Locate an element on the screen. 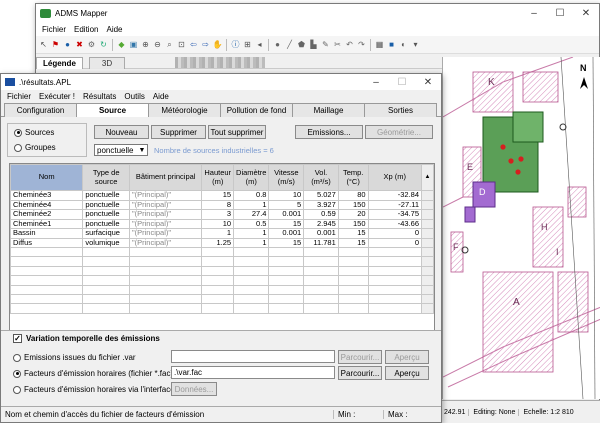 The width and height of the screenshot is (600, 423). contour-icon: ◐ is located at coordinates (403, 44).